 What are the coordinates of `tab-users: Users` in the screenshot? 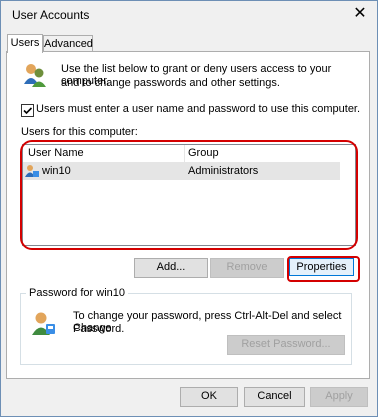 It's located at (25, 43).